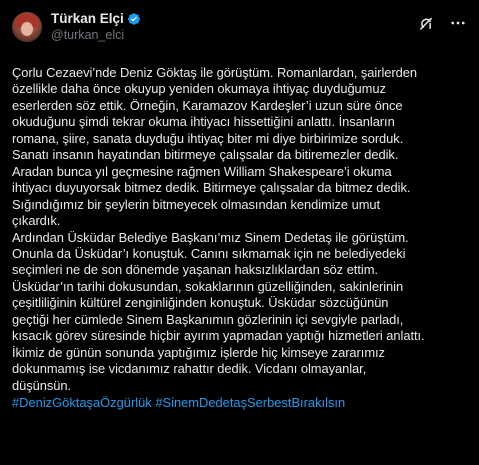 The image size is (479, 465). I want to click on author-info: Türkan Elçi @turkan_elci, so click(96, 27).